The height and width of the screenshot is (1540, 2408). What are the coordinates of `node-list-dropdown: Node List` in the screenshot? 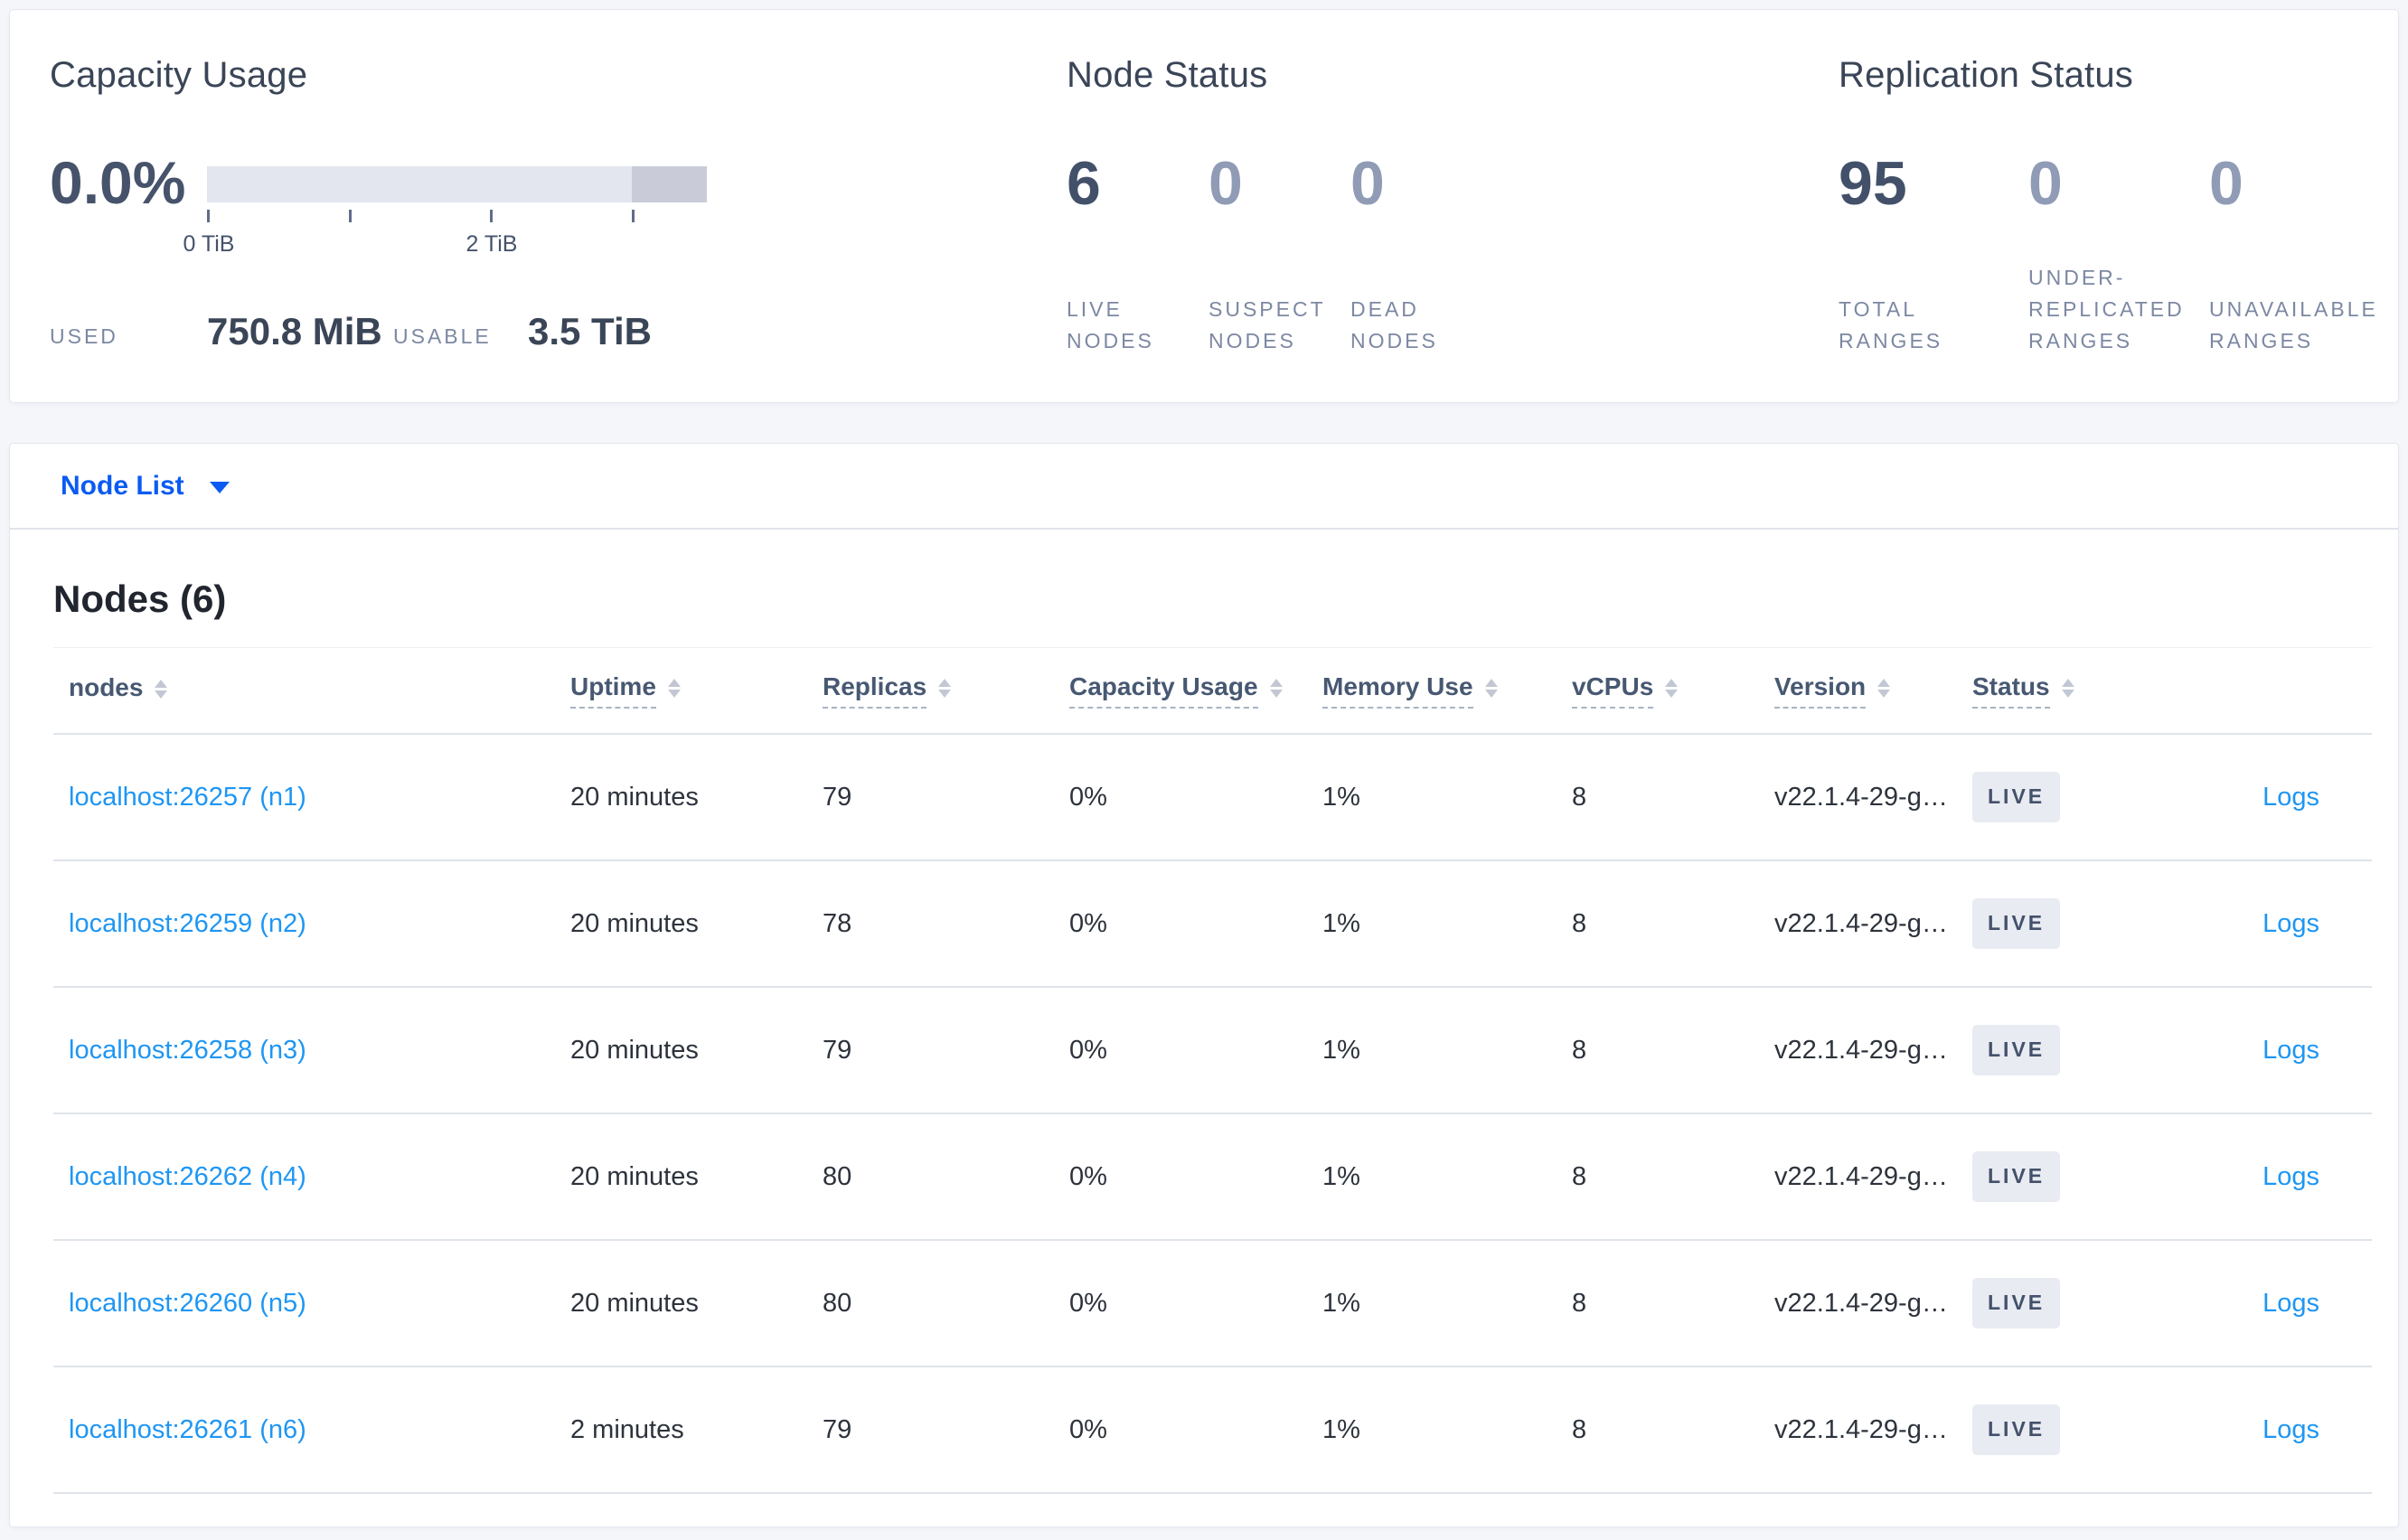 It's located at (145, 486).